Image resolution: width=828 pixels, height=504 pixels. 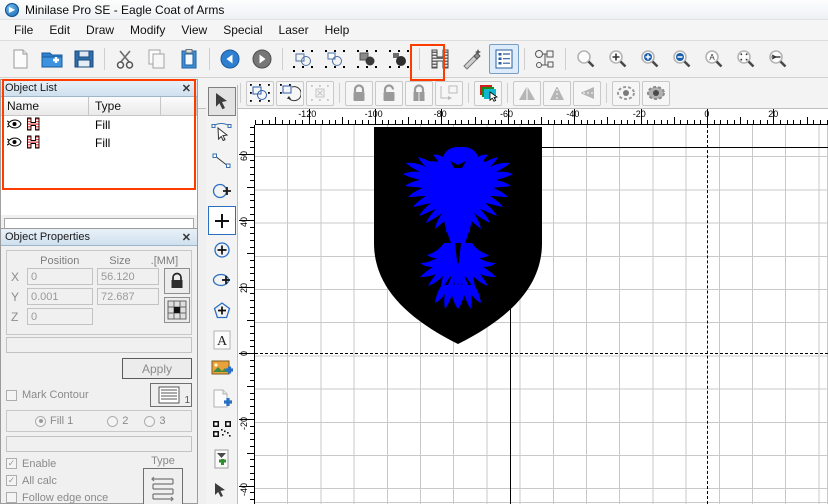 What do you see at coordinates (221, 101) in the screenshot?
I see `select-tool` at bounding box center [221, 101].